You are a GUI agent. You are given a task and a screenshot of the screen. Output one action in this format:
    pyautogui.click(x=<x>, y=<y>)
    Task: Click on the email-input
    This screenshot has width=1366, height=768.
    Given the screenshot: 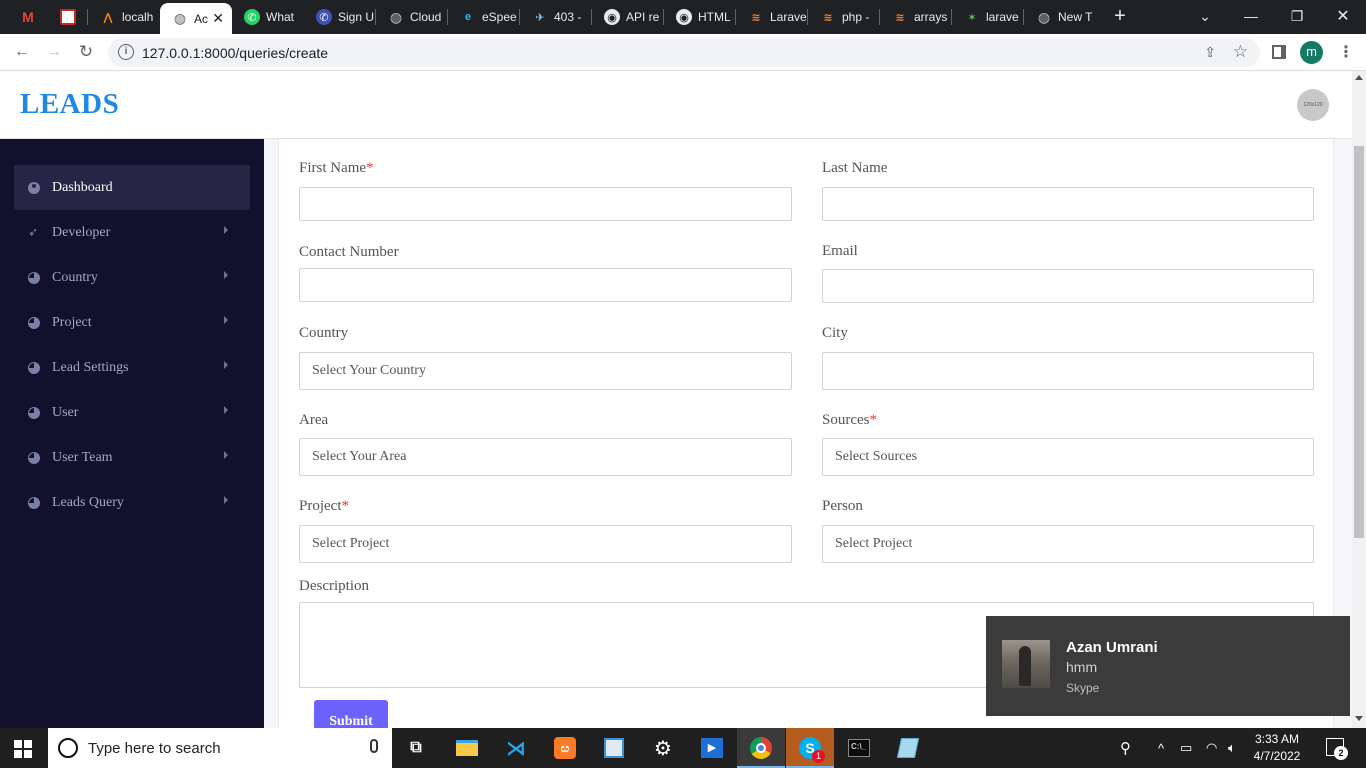 What is the action you would take?
    pyautogui.click(x=1068, y=286)
    